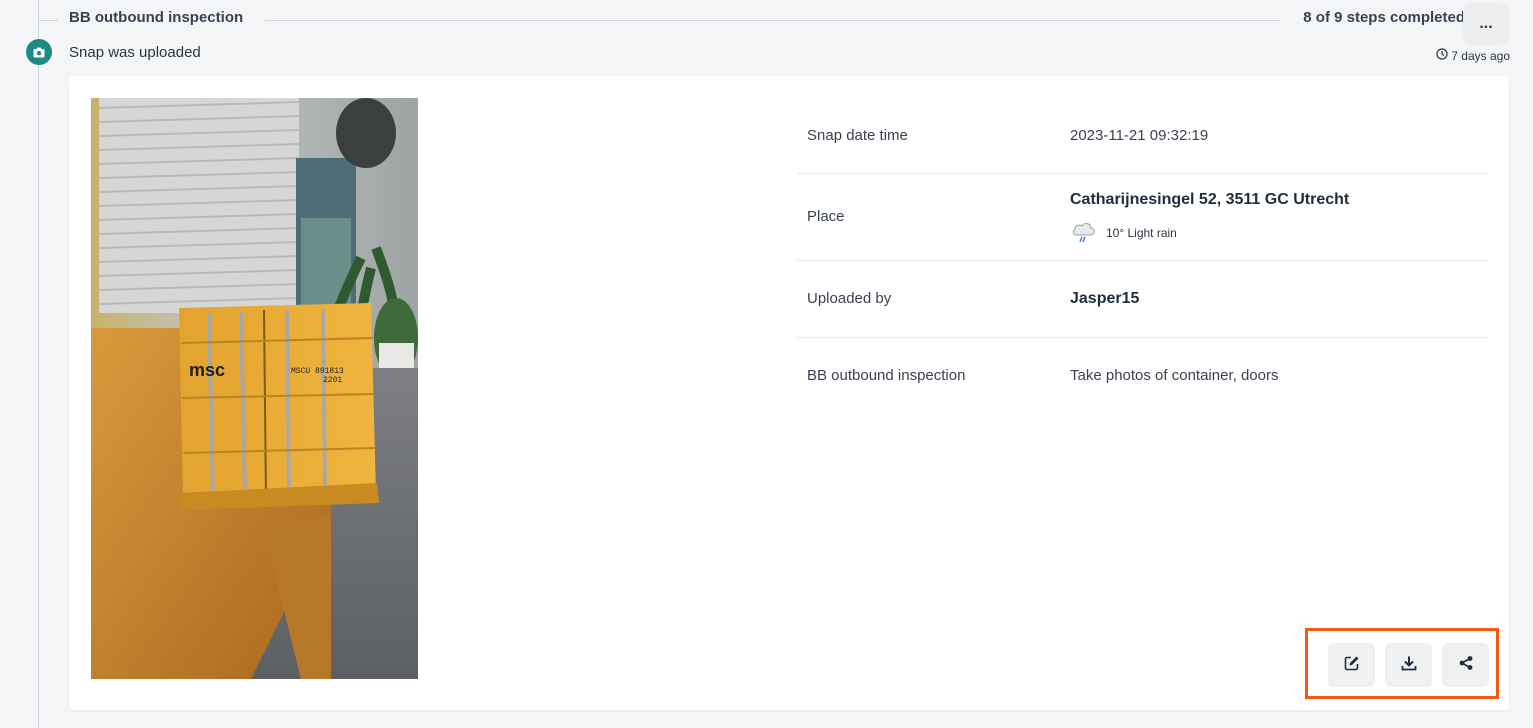  I want to click on event-timestamp: 7 days ago, so click(1473, 55).